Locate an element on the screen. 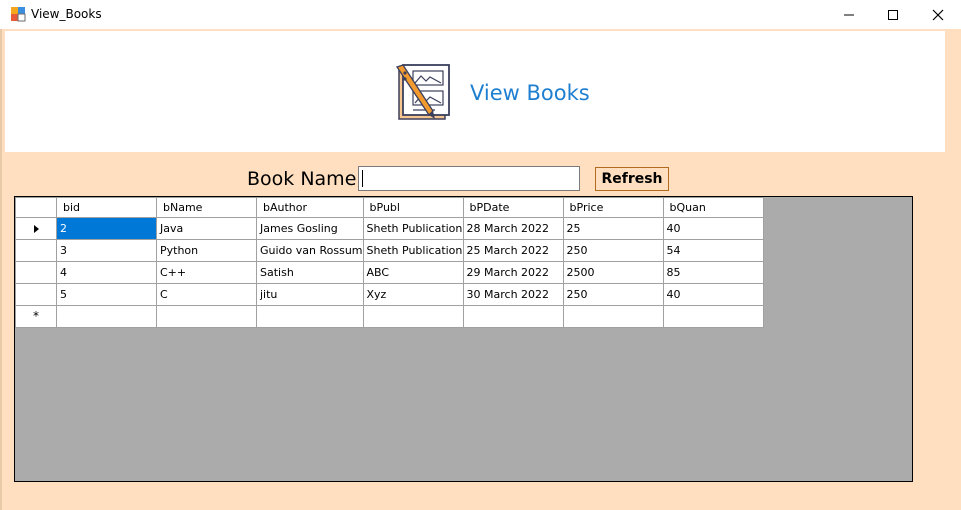 Image resolution: width=961 pixels, height=510 pixels. close-icon is located at coordinates (938, 14).